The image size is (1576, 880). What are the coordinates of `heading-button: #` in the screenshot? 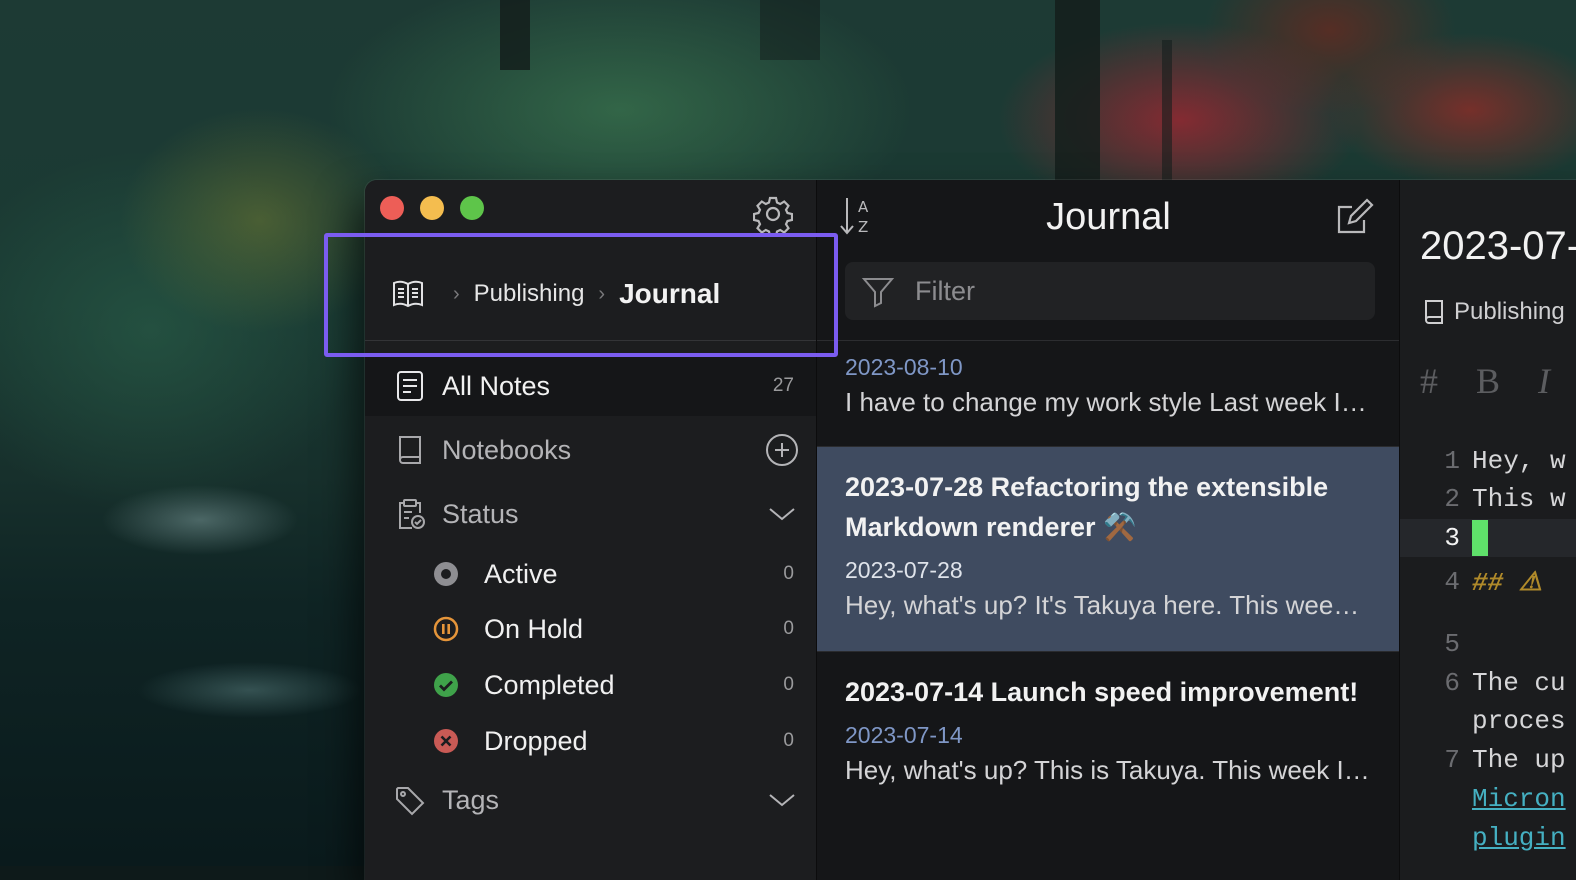 It's located at (1429, 381).